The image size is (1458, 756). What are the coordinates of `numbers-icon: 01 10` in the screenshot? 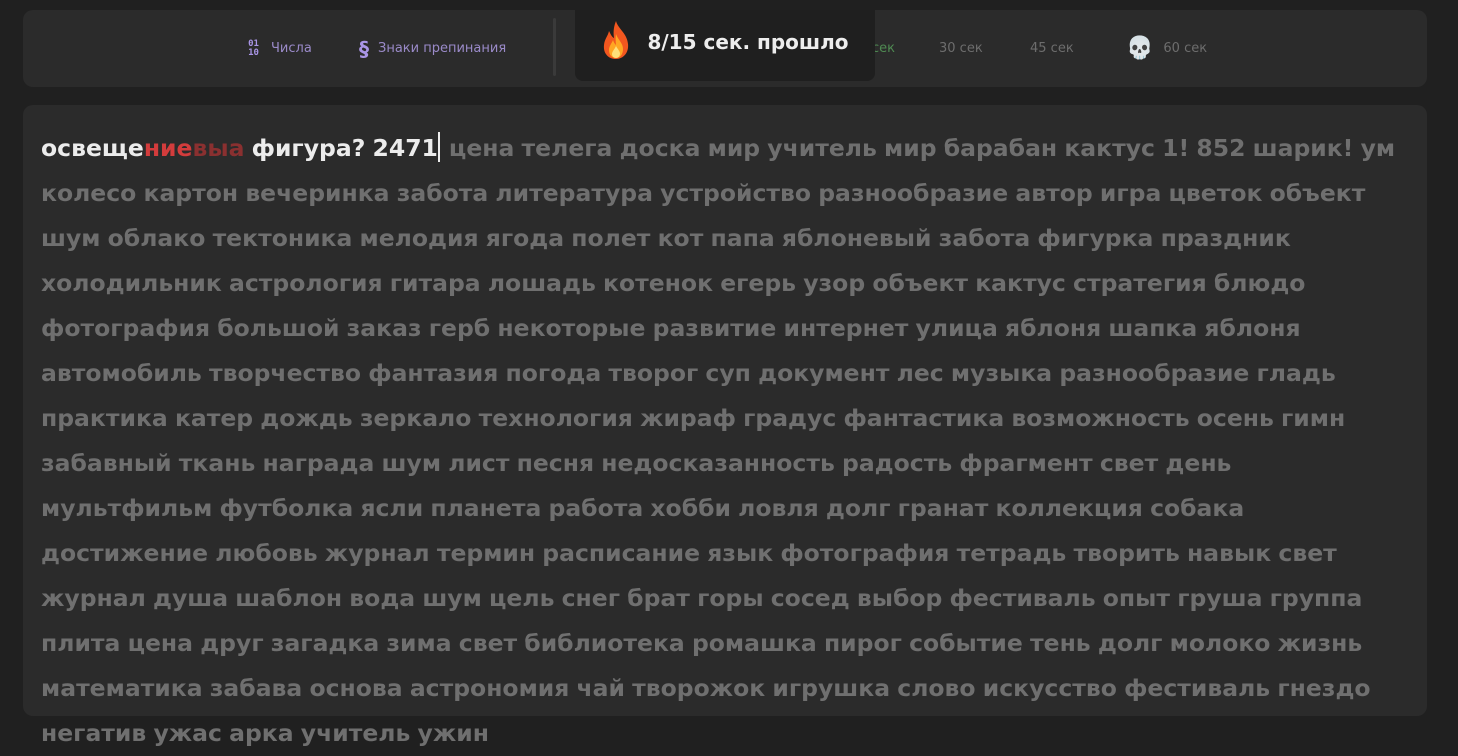 It's located at (253, 48).